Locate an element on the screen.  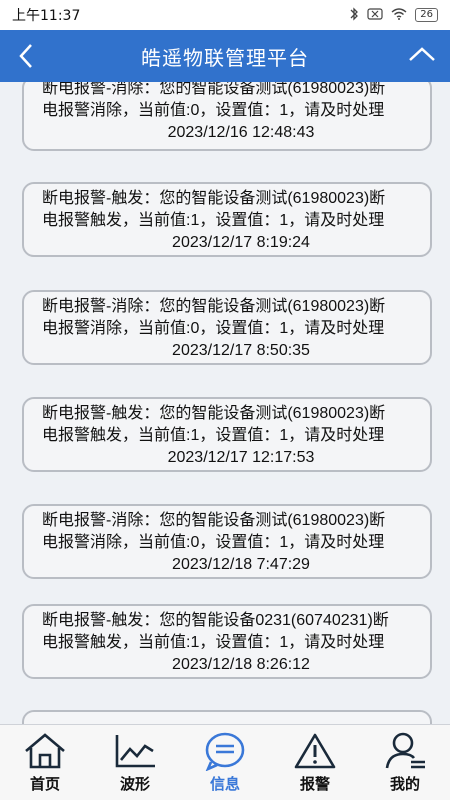
message-icon is located at coordinates (225, 751).